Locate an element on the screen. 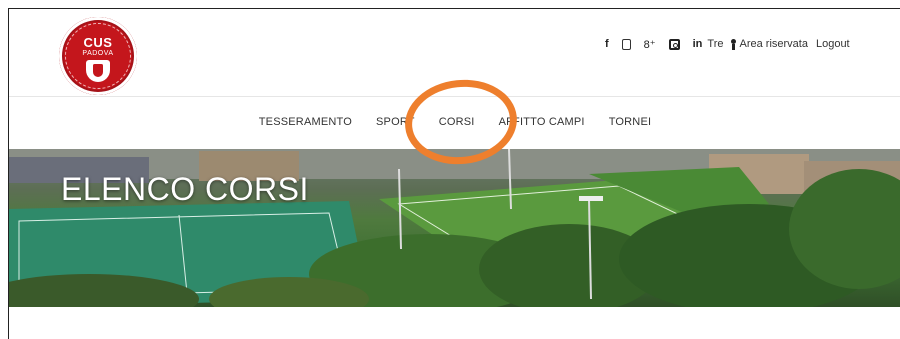 The width and height of the screenshot is (900, 339). linkedin-icon: in is located at coordinates (698, 44).